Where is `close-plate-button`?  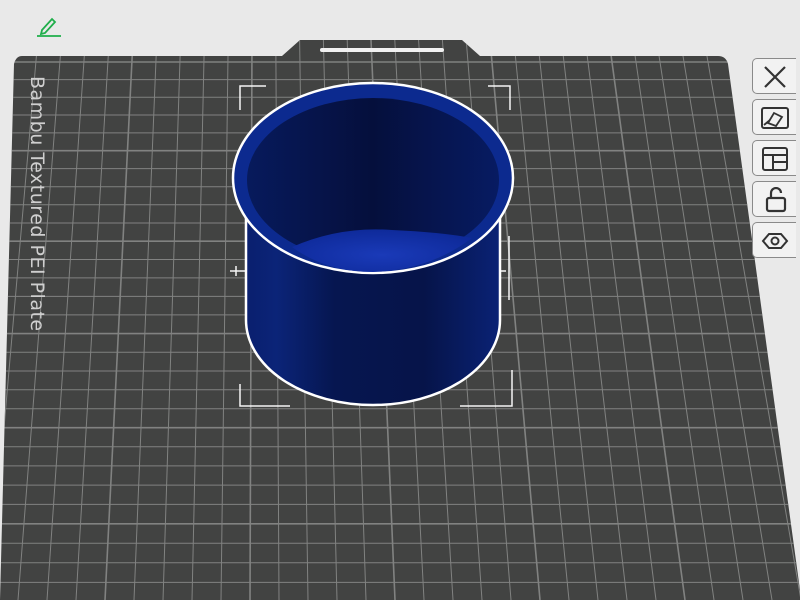
close-plate-button is located at coordinates (774, 76).